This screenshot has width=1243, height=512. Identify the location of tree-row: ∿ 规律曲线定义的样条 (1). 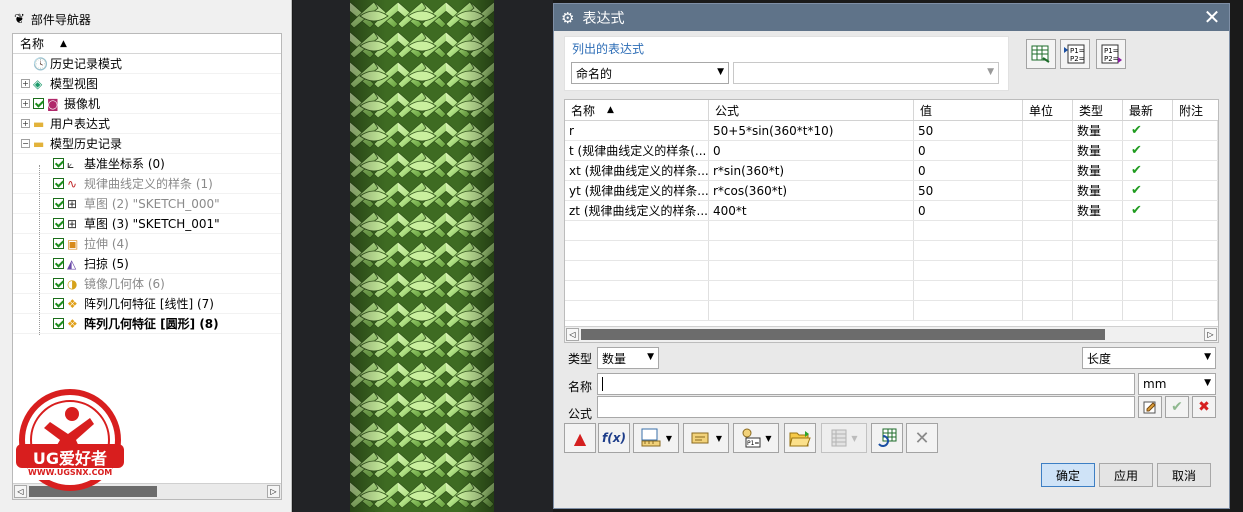
(147, 184).